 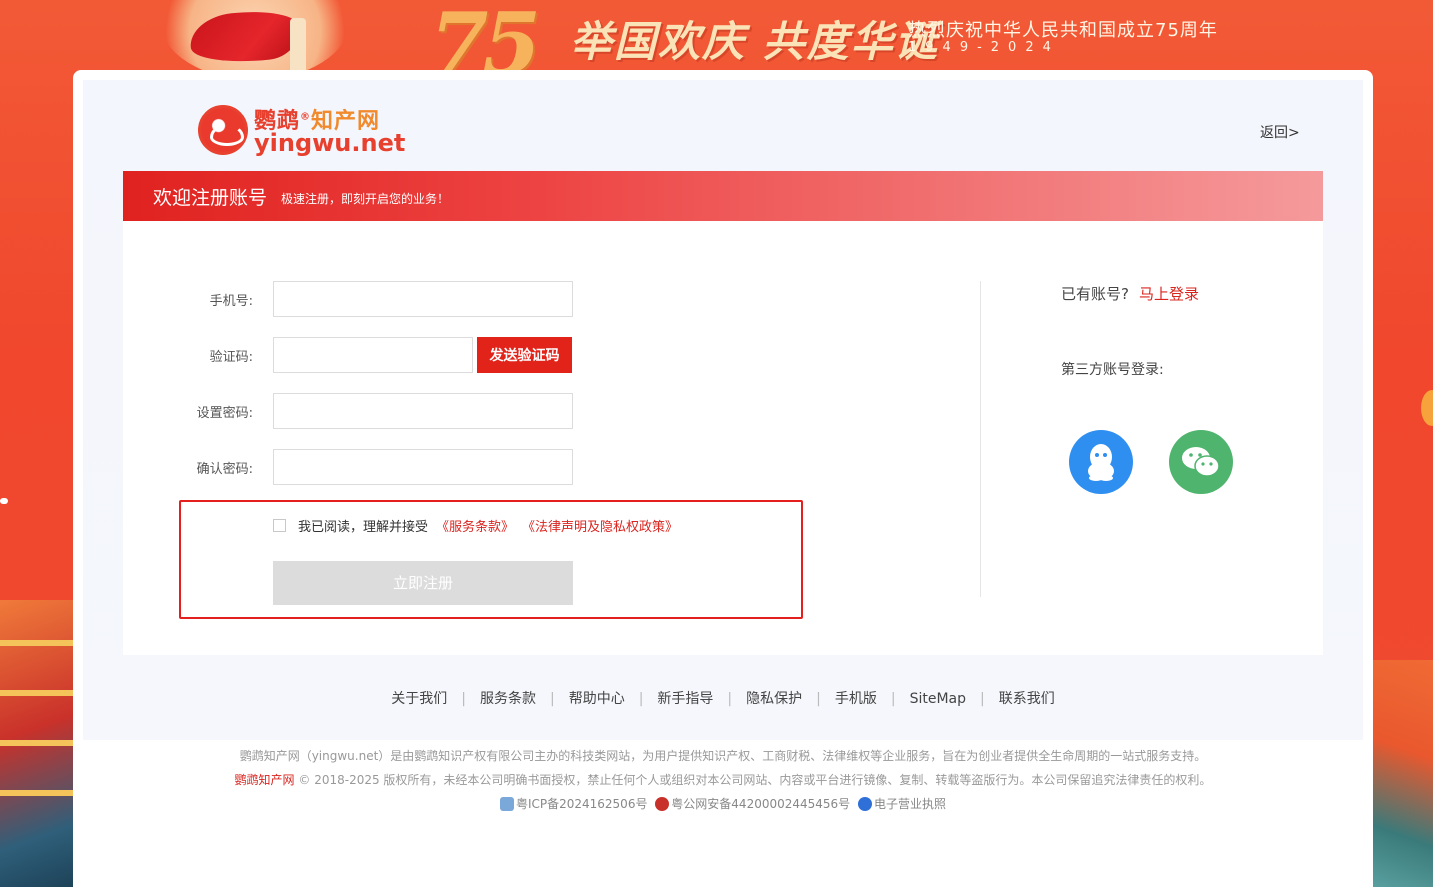 What do you see at coordinates (865, 803) in the screenshot?
I see `license-icon` at bounding box center [865, 803].